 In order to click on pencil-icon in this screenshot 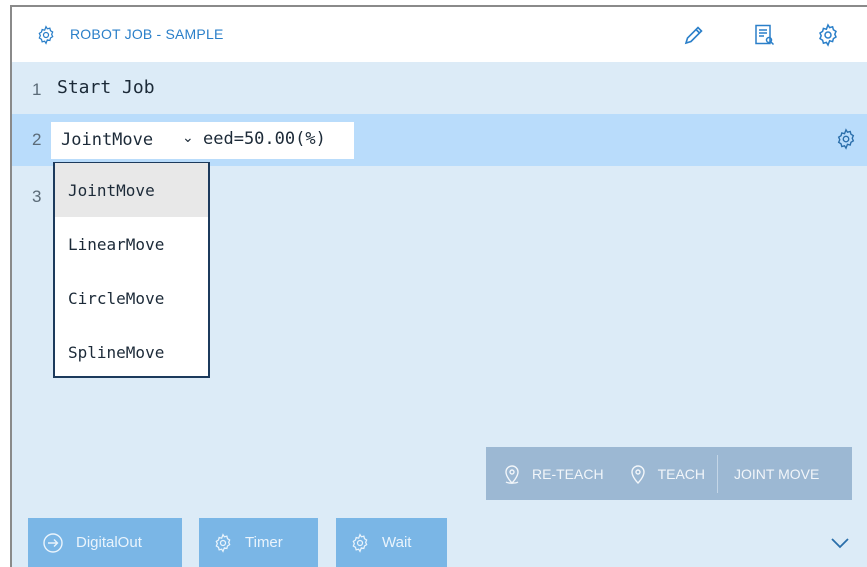, I will do `click(694, 35)`.